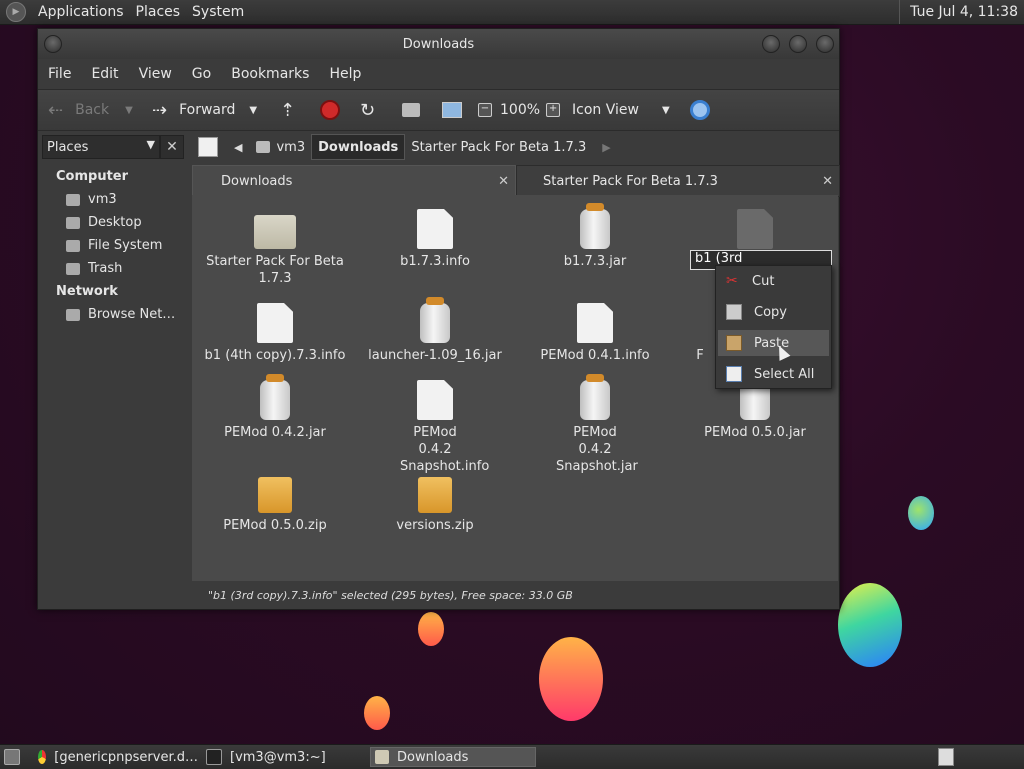 This screenshot has width=1024, height=769. What do you see at coordinates (253, 110) in the screenshot?
I see `forward-history-chevron-icon: ▼` at bounding box center [253, 110].